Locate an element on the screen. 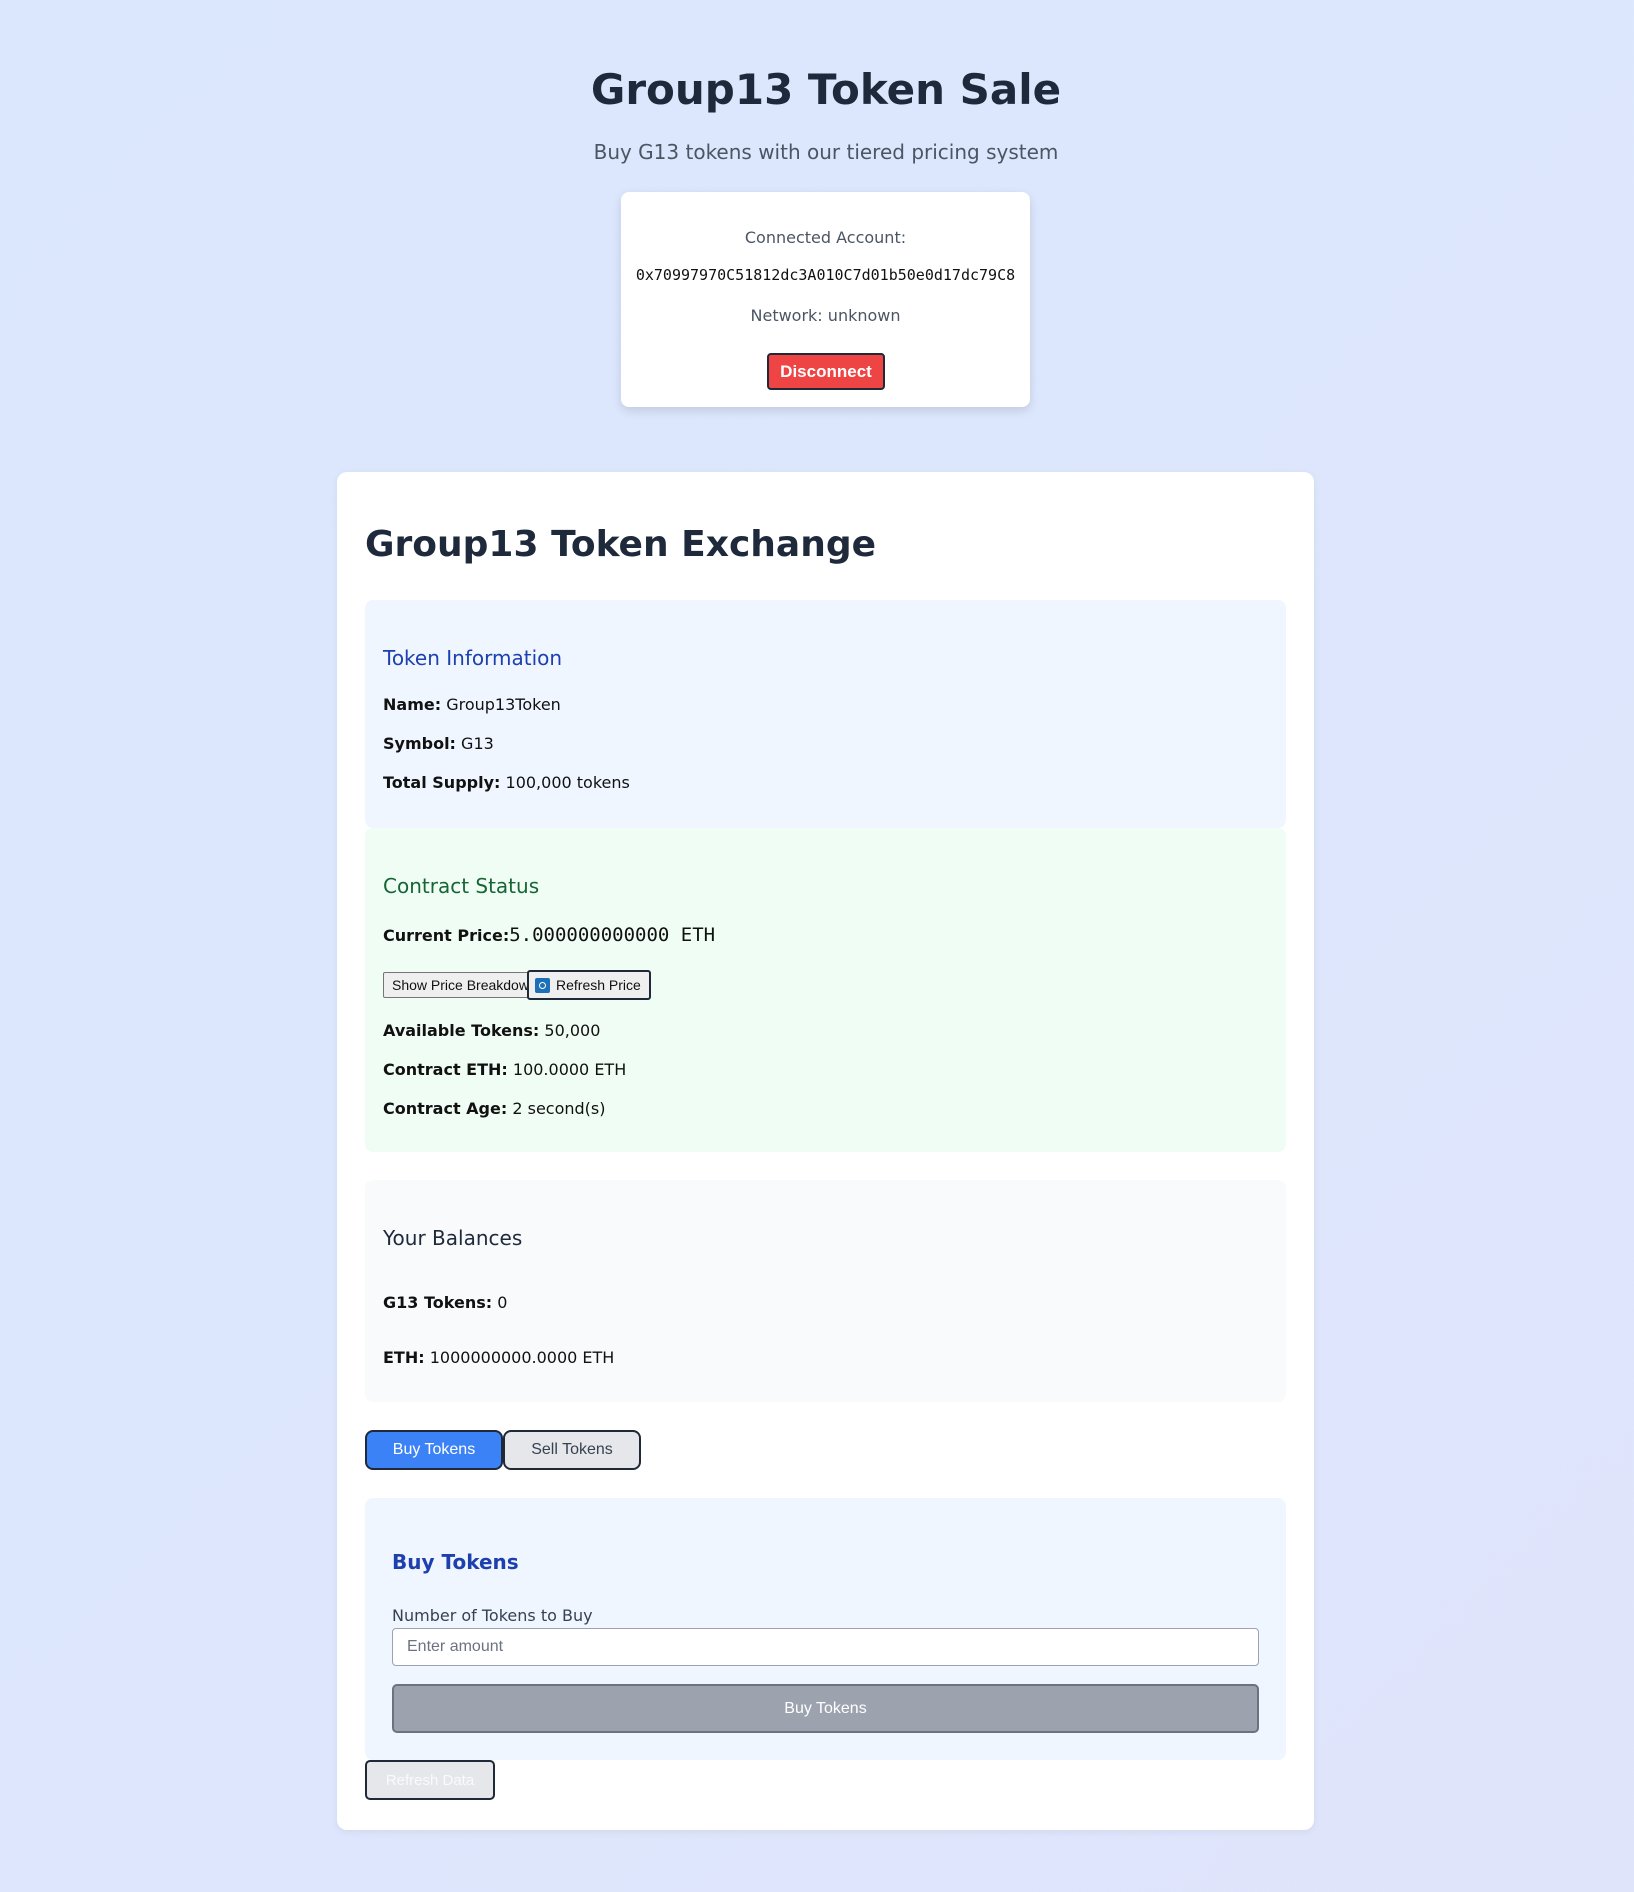  page-title: Group13 Token Sale is located at coordinates (826, 89).